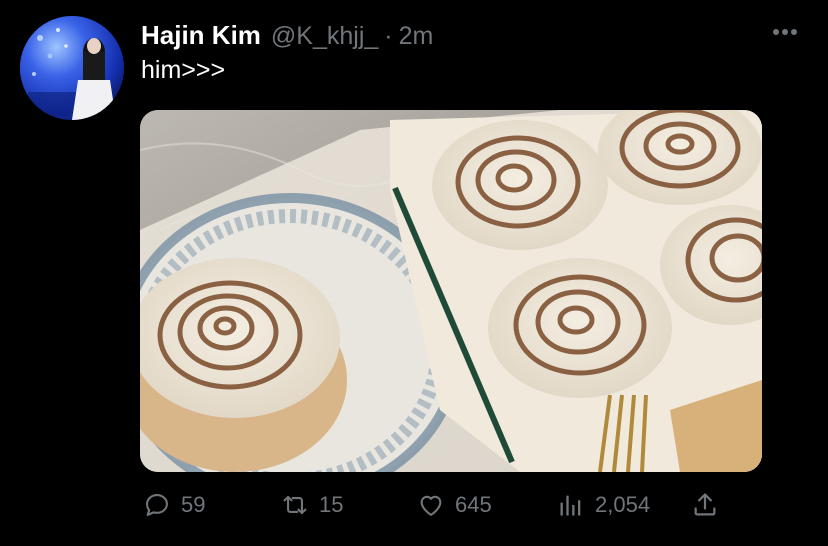 Image resolution: width=828 pixels, height=546 pixels. What do you see at coordinates (473, 504) in the screenshot?
I see `like-count: 645` at bounding box center [473, 504].